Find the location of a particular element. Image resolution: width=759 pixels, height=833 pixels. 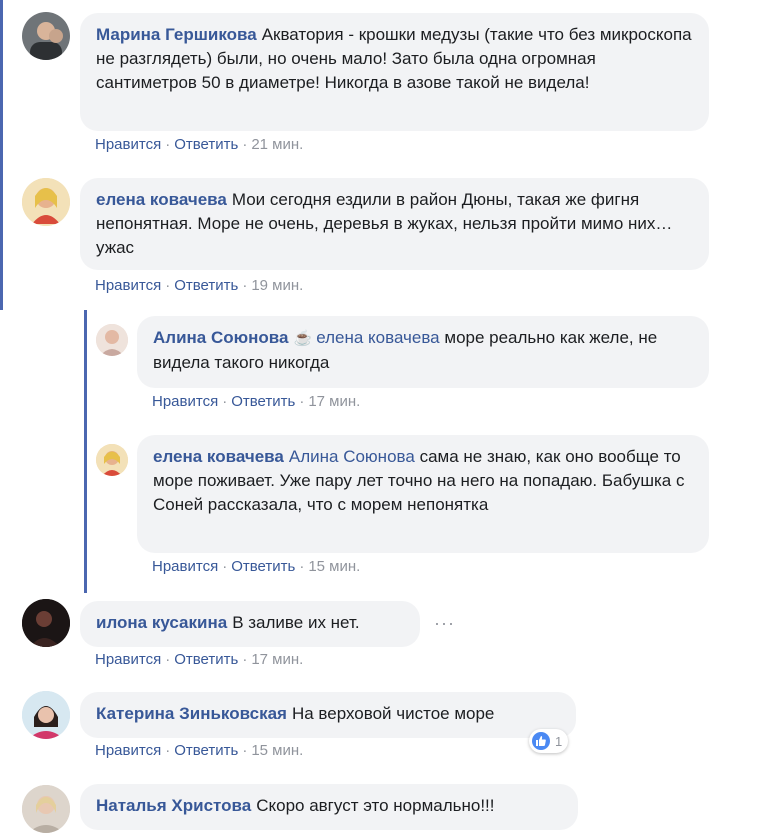

comment-mention: Алина Союнова is located at coordinates (352, 456).